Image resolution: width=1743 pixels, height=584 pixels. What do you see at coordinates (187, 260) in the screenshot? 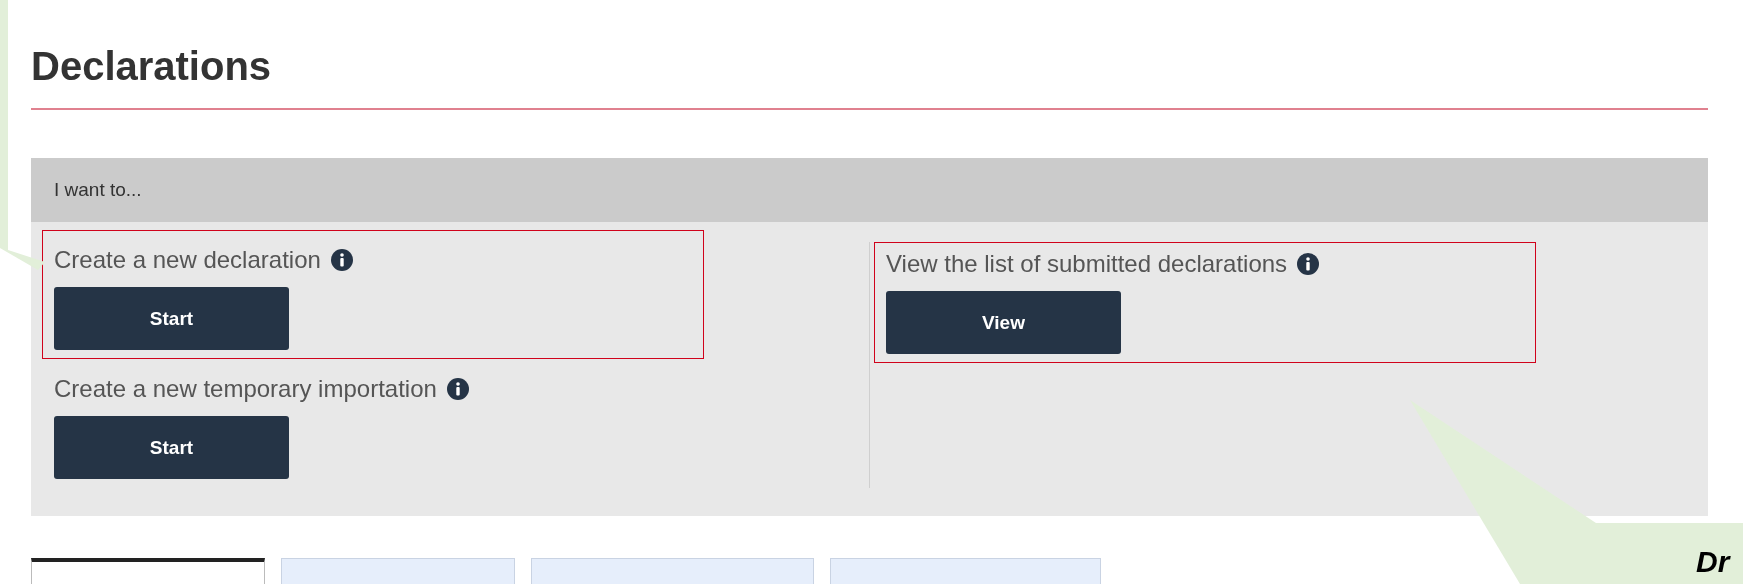
I see `option-label: Create a new declaration` at bounding box center [187, 260].